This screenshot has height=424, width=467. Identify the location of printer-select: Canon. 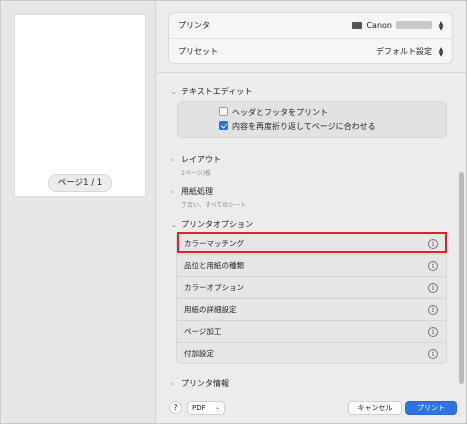
(392, 26).